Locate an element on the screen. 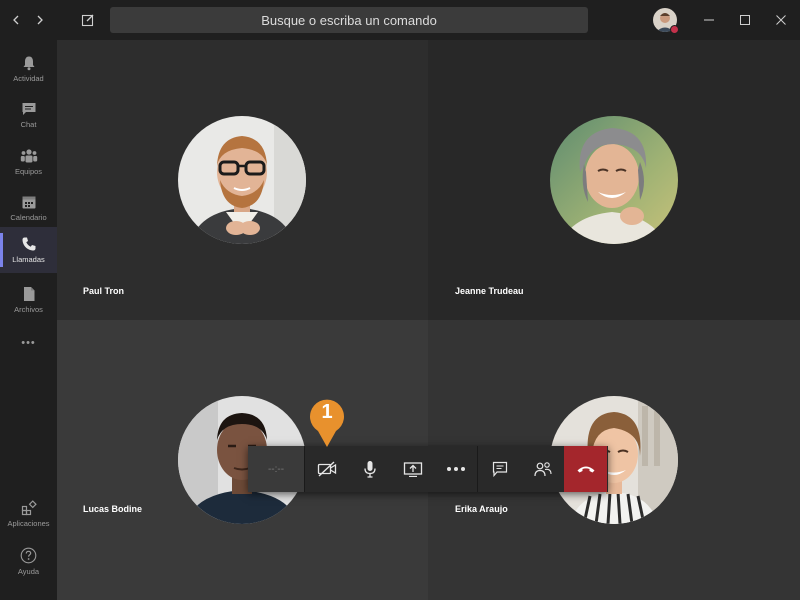 This screenshot has width=800, height=600. rail-item-help: Ayuda is located at coordinates (28, 561).